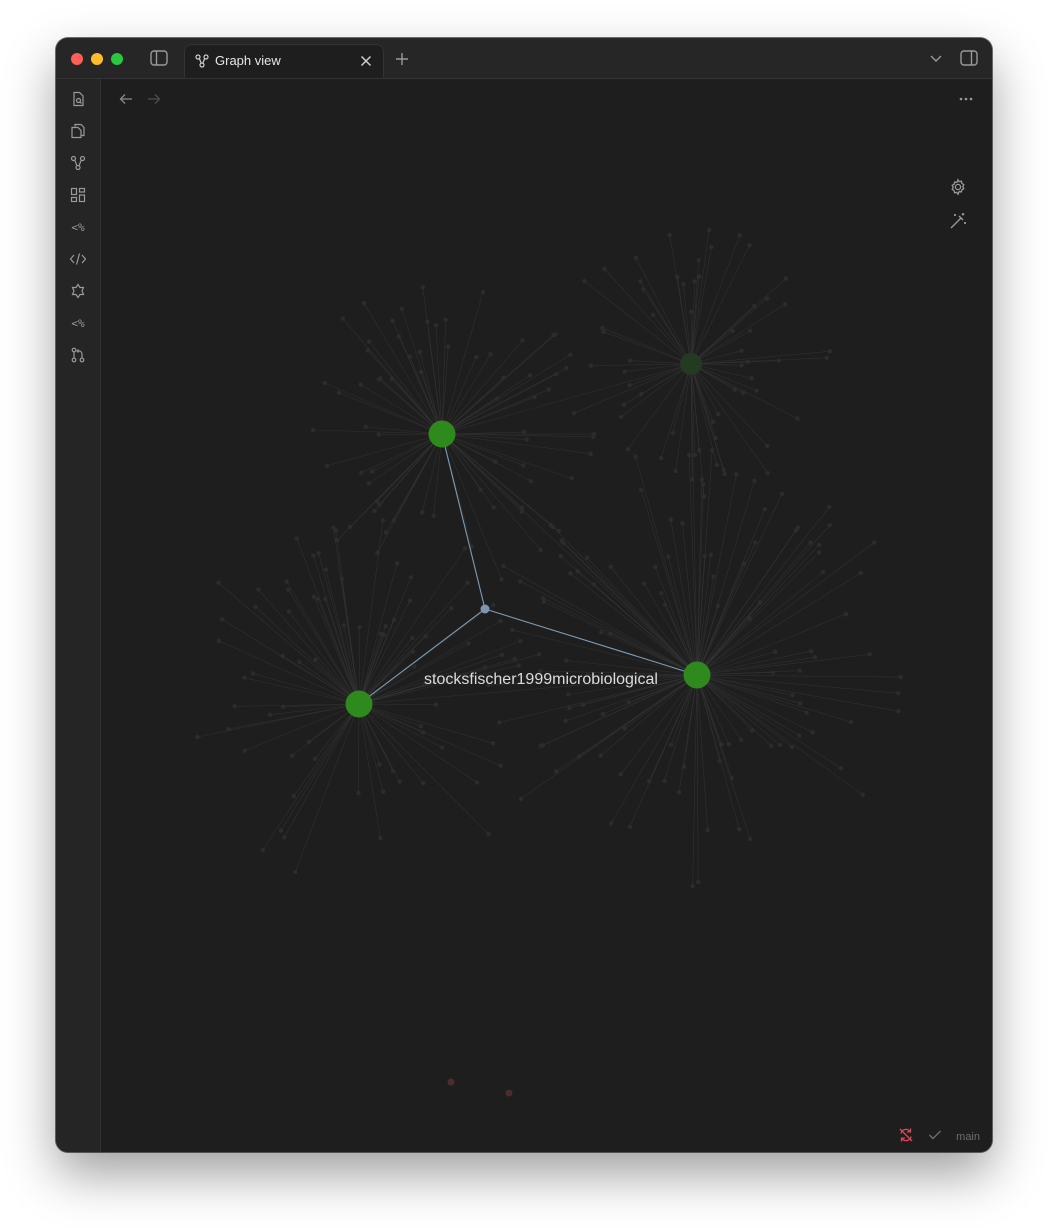 The width and height of the screenshot is (1048, 1227). I want to click on bot-icon, so click(78, 291).